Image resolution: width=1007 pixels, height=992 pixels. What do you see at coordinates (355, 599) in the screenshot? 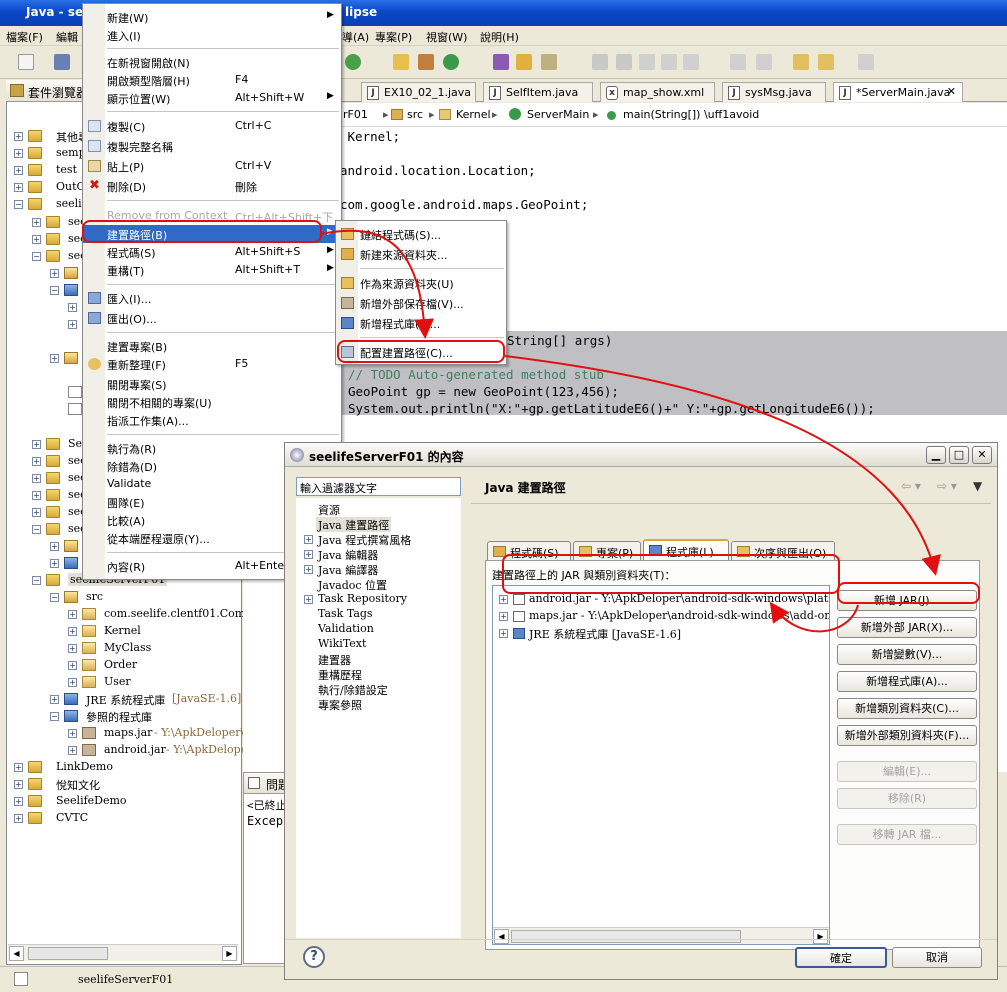
I see `nav-task-repository: + Task Repository` at bounding box center [355, 599].